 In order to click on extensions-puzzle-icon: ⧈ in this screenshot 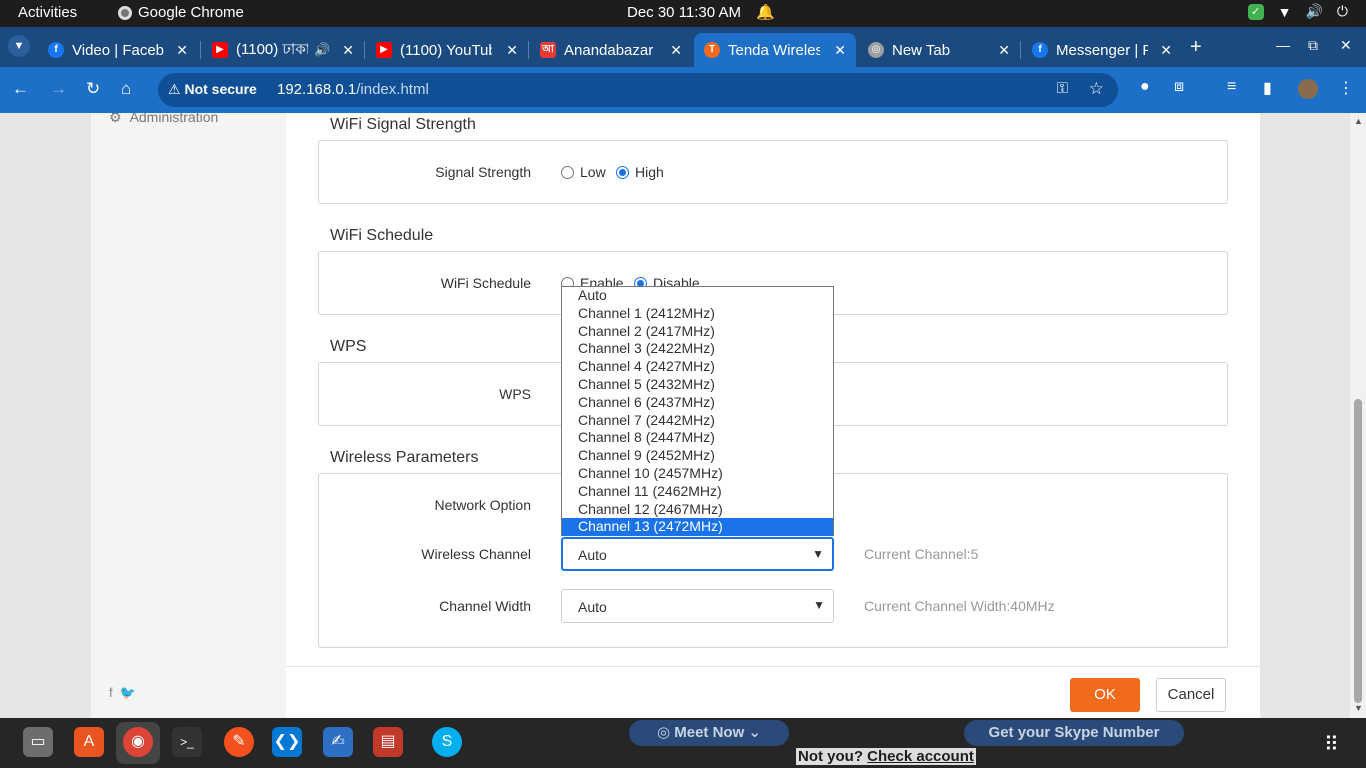, I will do `click(1179, 87)`.